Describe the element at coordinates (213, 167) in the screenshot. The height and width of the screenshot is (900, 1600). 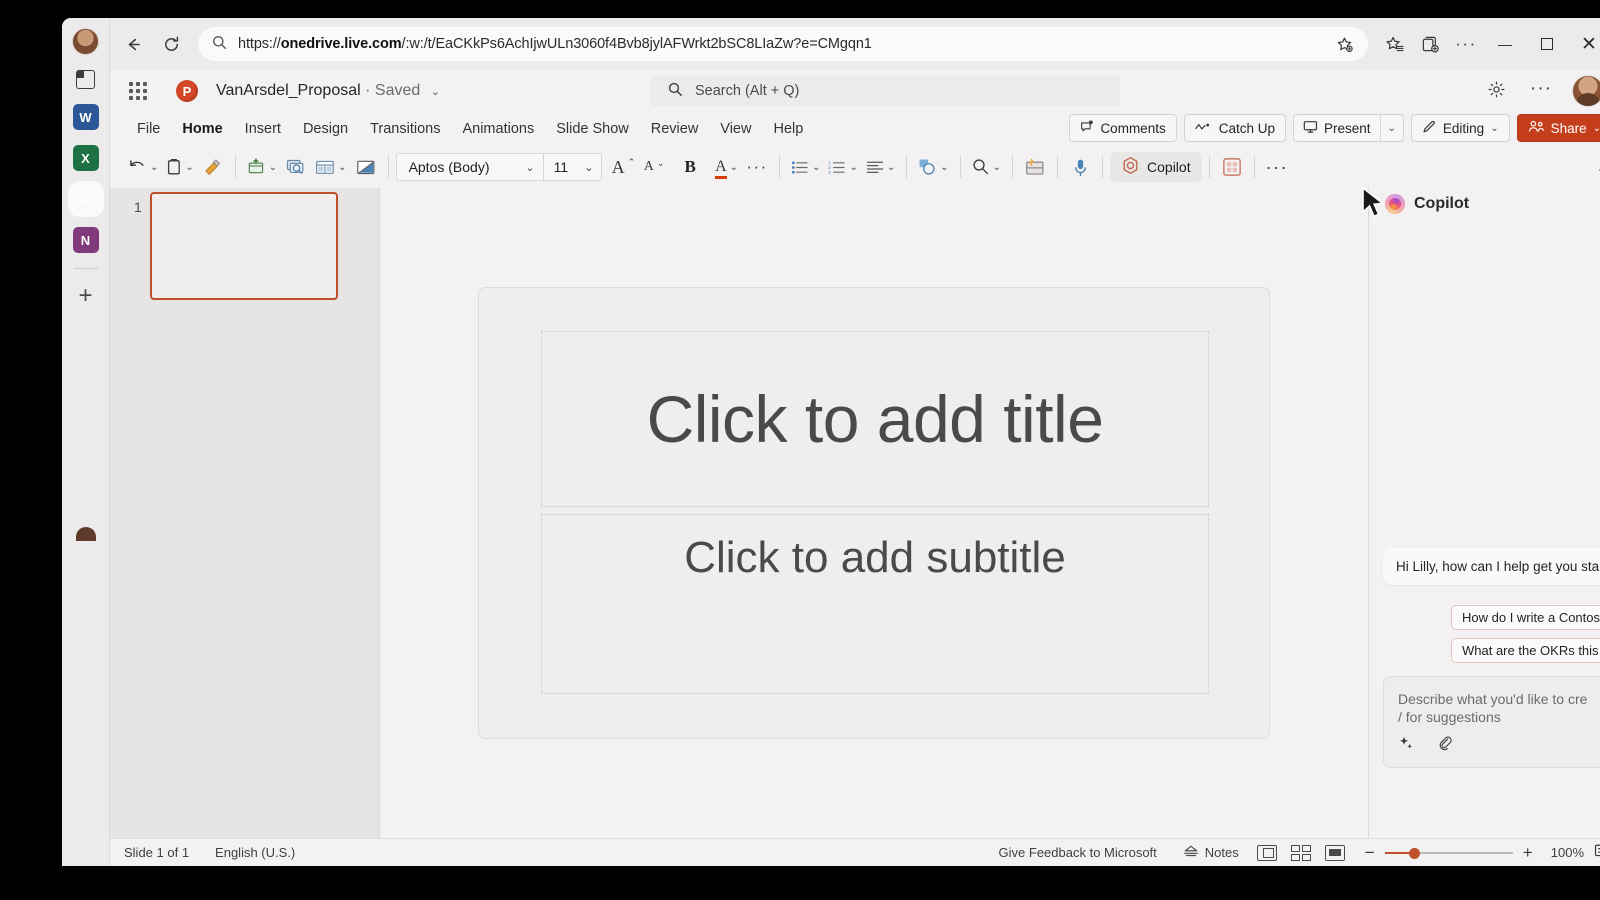
I see `format-painter-icon` at that location.